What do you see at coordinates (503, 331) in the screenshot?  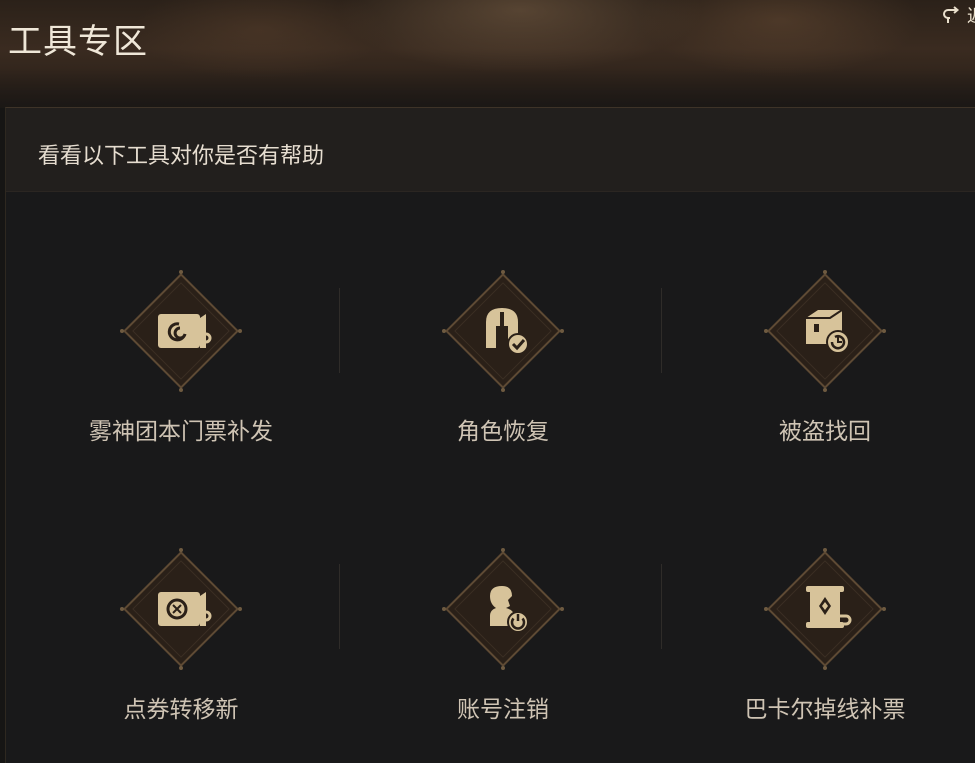 I see `helmet-check-icon` at bounding box center [503, 331].